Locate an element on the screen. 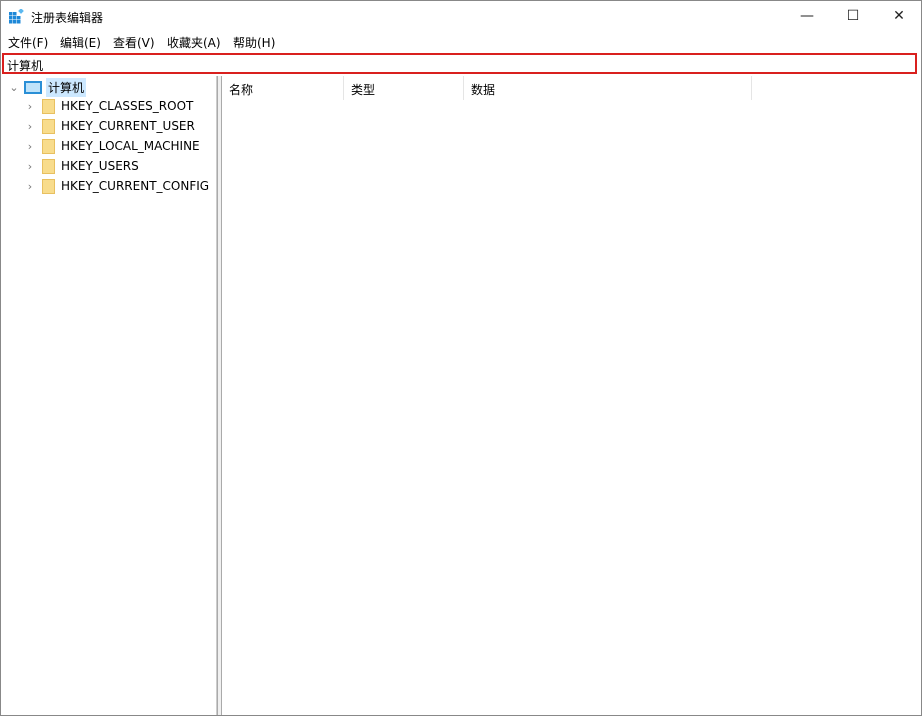 Image resolution: width=922 pixels, height=716 pixels. tree-node-hklm: › HKEY_LOCAL_MACHINE is located at coordinates (112, 146).